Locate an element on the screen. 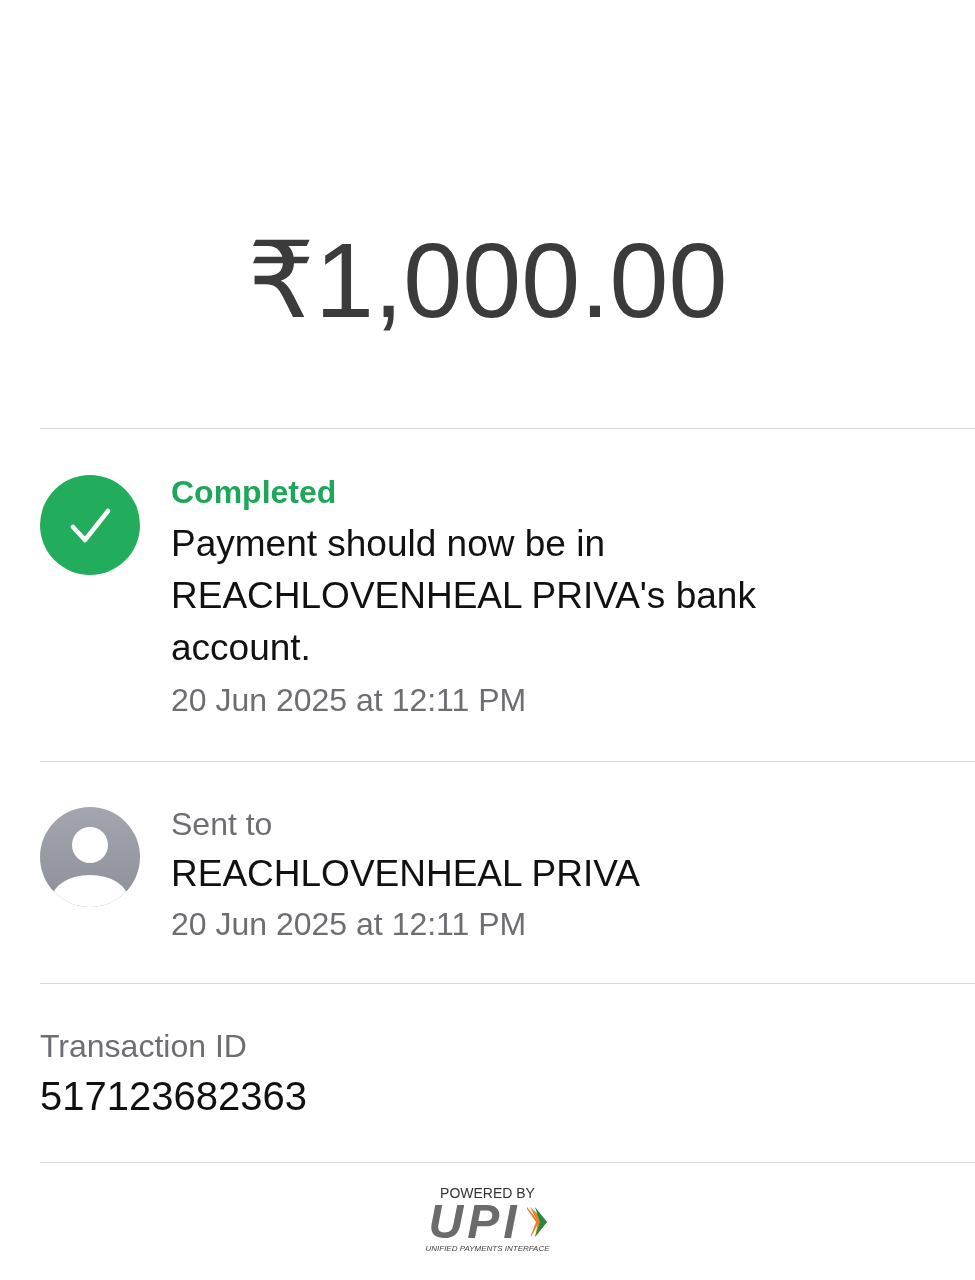 This screenshot has height=1280, width=975. sent-to-label: Sent to is located at coordinates (222, 824).